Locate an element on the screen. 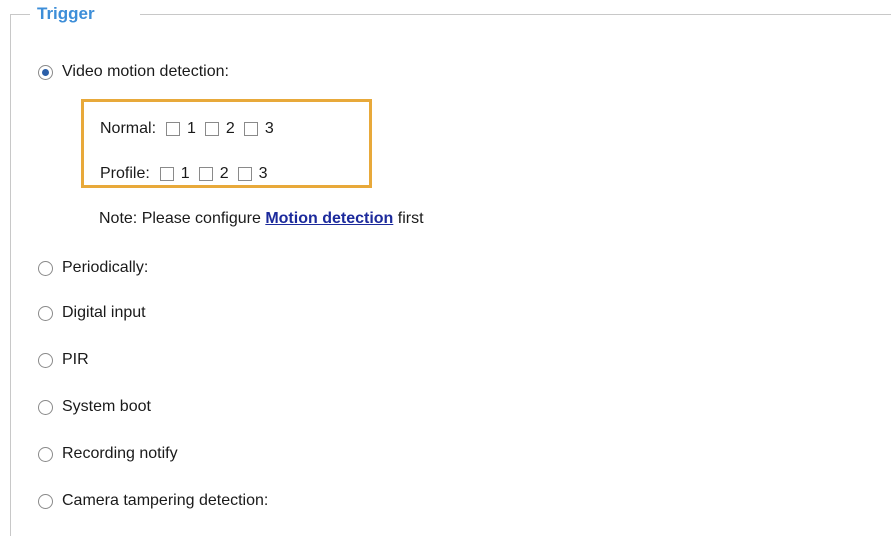 This screenshot has height=536, width=891. option-digital-input: Digital input is located at coordinates (92, 313).